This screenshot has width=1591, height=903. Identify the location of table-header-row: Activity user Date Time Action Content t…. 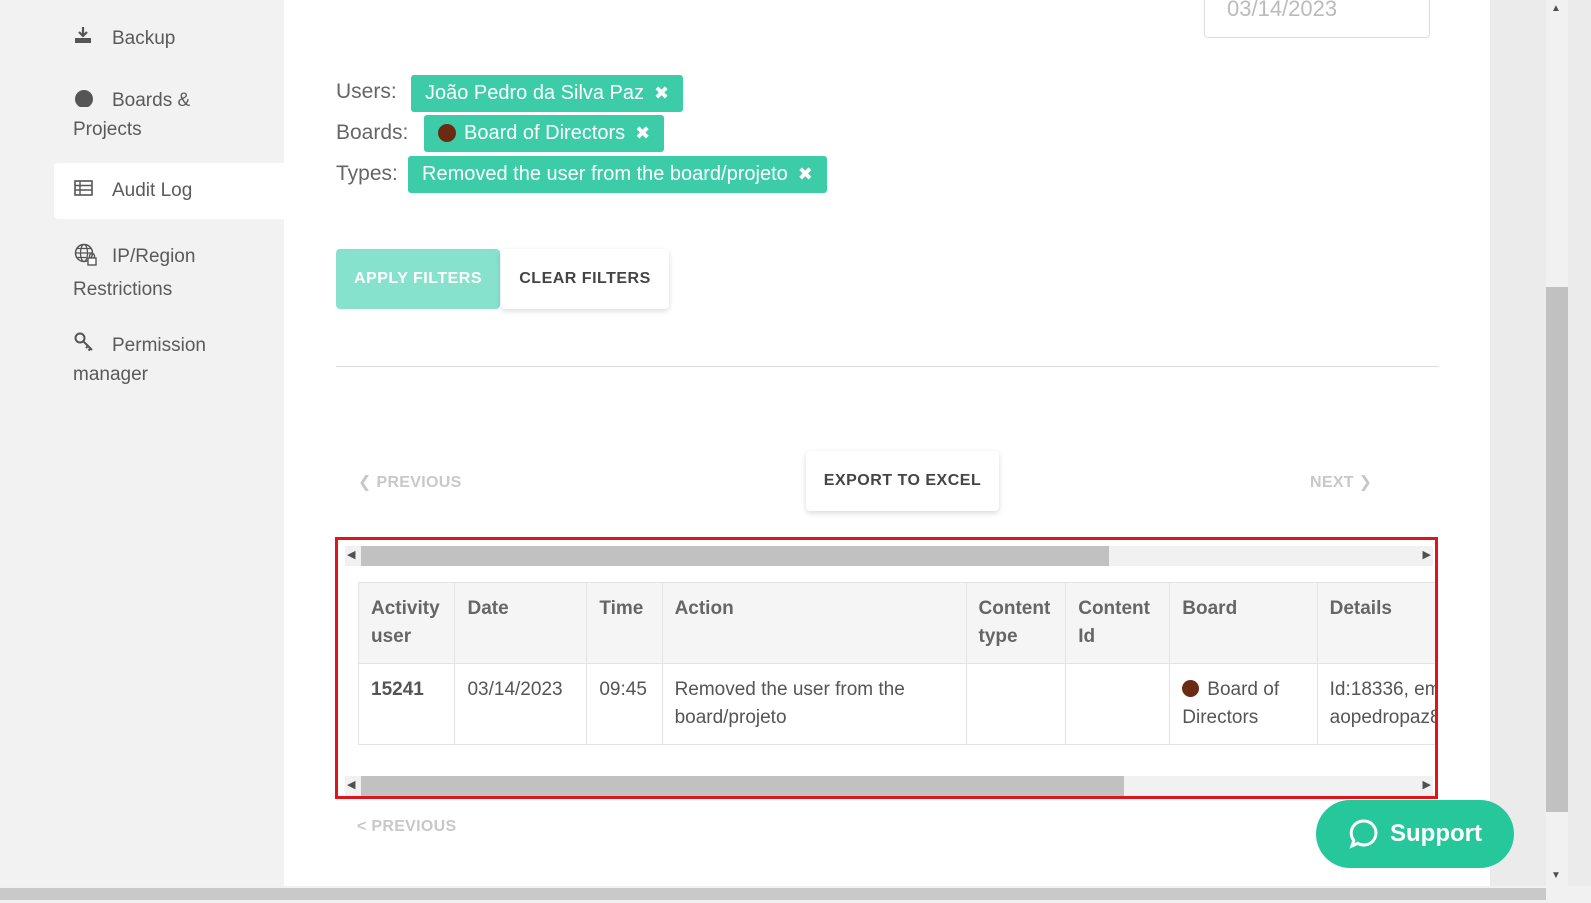
(896, 623).